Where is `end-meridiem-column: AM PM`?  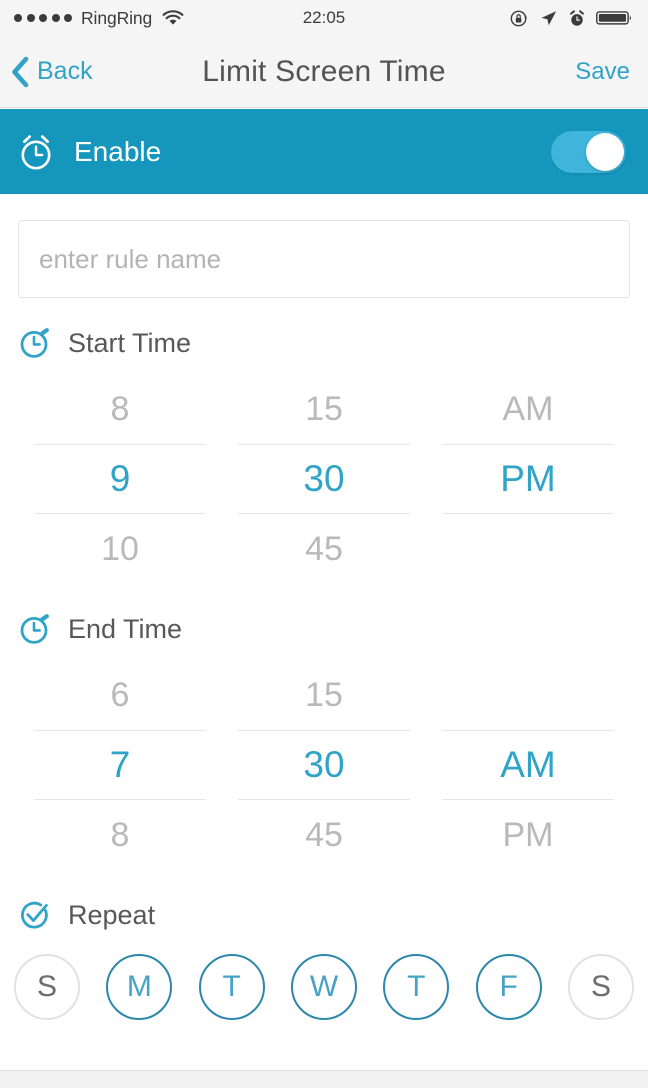 end-meridiem-column: AM PM is located at coordinates (528, 765).